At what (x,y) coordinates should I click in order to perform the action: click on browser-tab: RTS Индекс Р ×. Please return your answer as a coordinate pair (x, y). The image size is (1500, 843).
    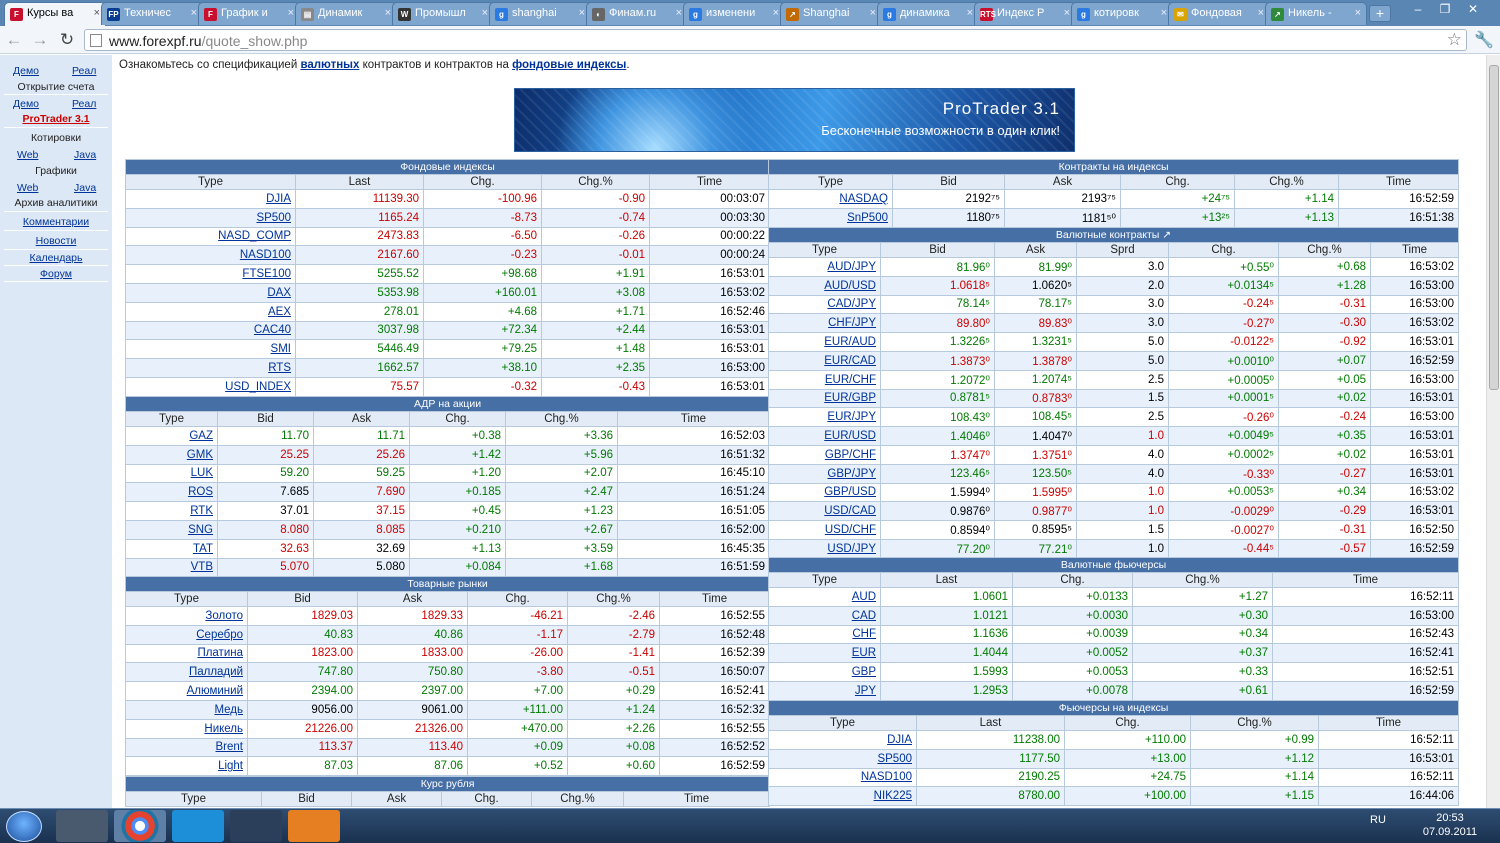
    Looking at the image, I should click on (1025, 13).